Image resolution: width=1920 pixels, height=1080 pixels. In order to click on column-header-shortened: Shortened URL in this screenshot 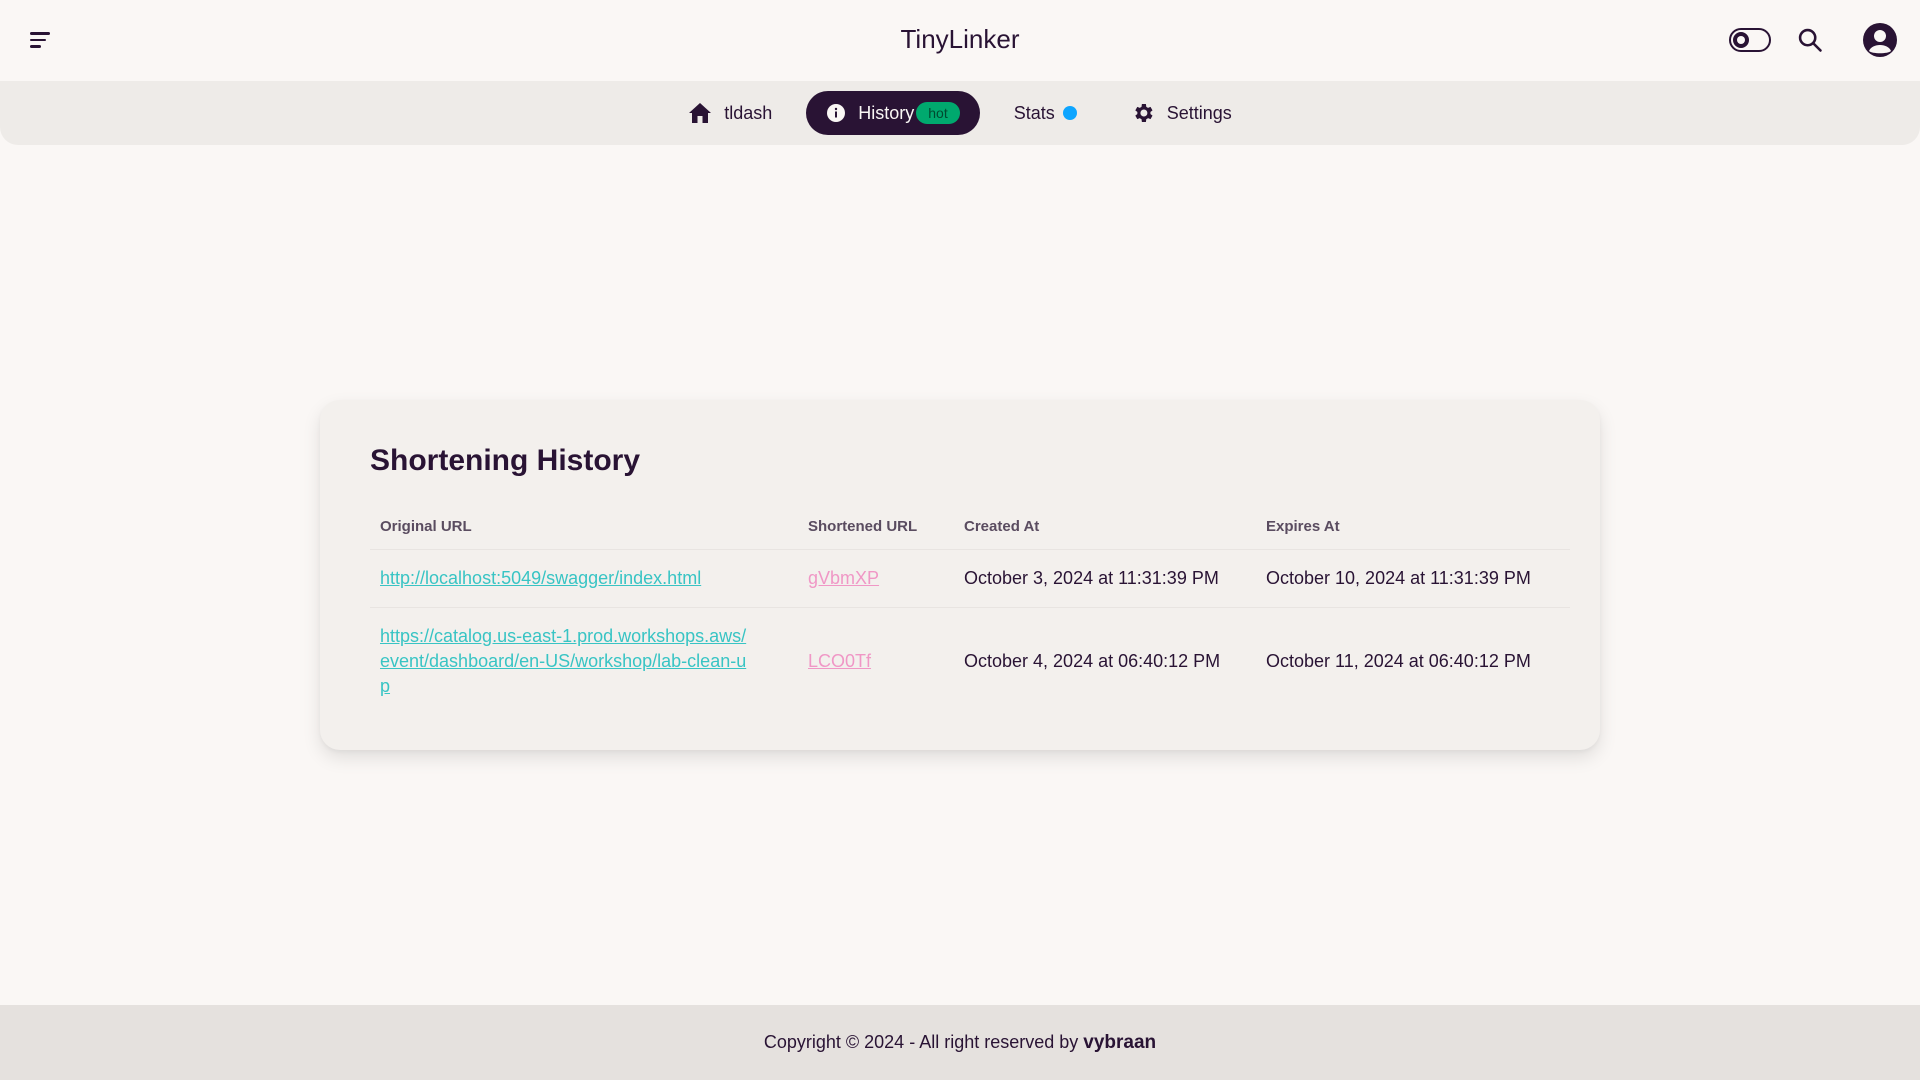, I will do `click(876, 528)`.